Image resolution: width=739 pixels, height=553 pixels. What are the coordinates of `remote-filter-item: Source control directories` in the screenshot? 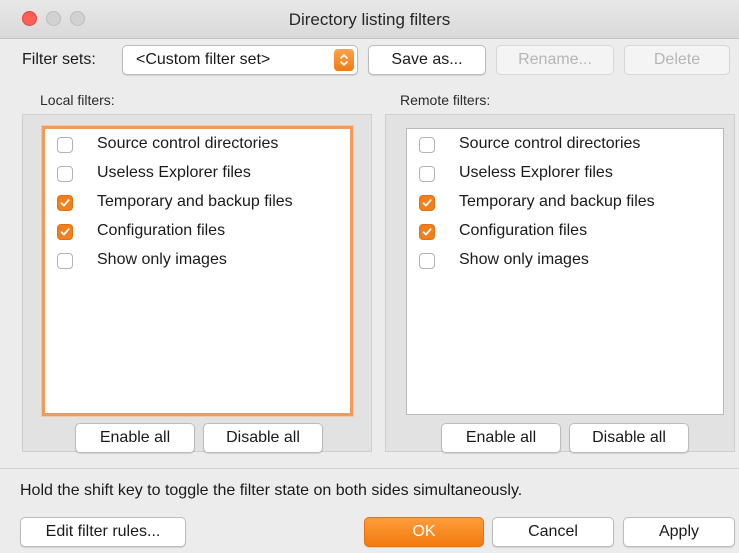 It's located at (565, 145).